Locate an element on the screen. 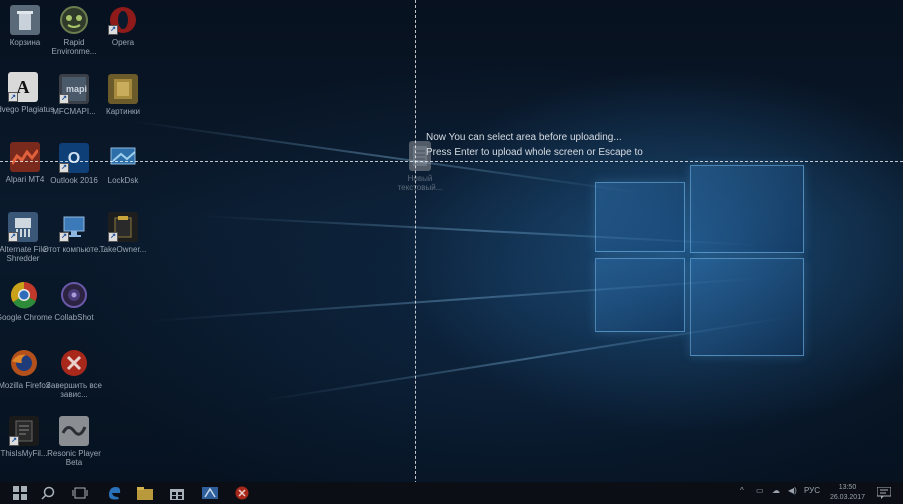  volume-icon: ◀) is located at coordinates (792, 490).